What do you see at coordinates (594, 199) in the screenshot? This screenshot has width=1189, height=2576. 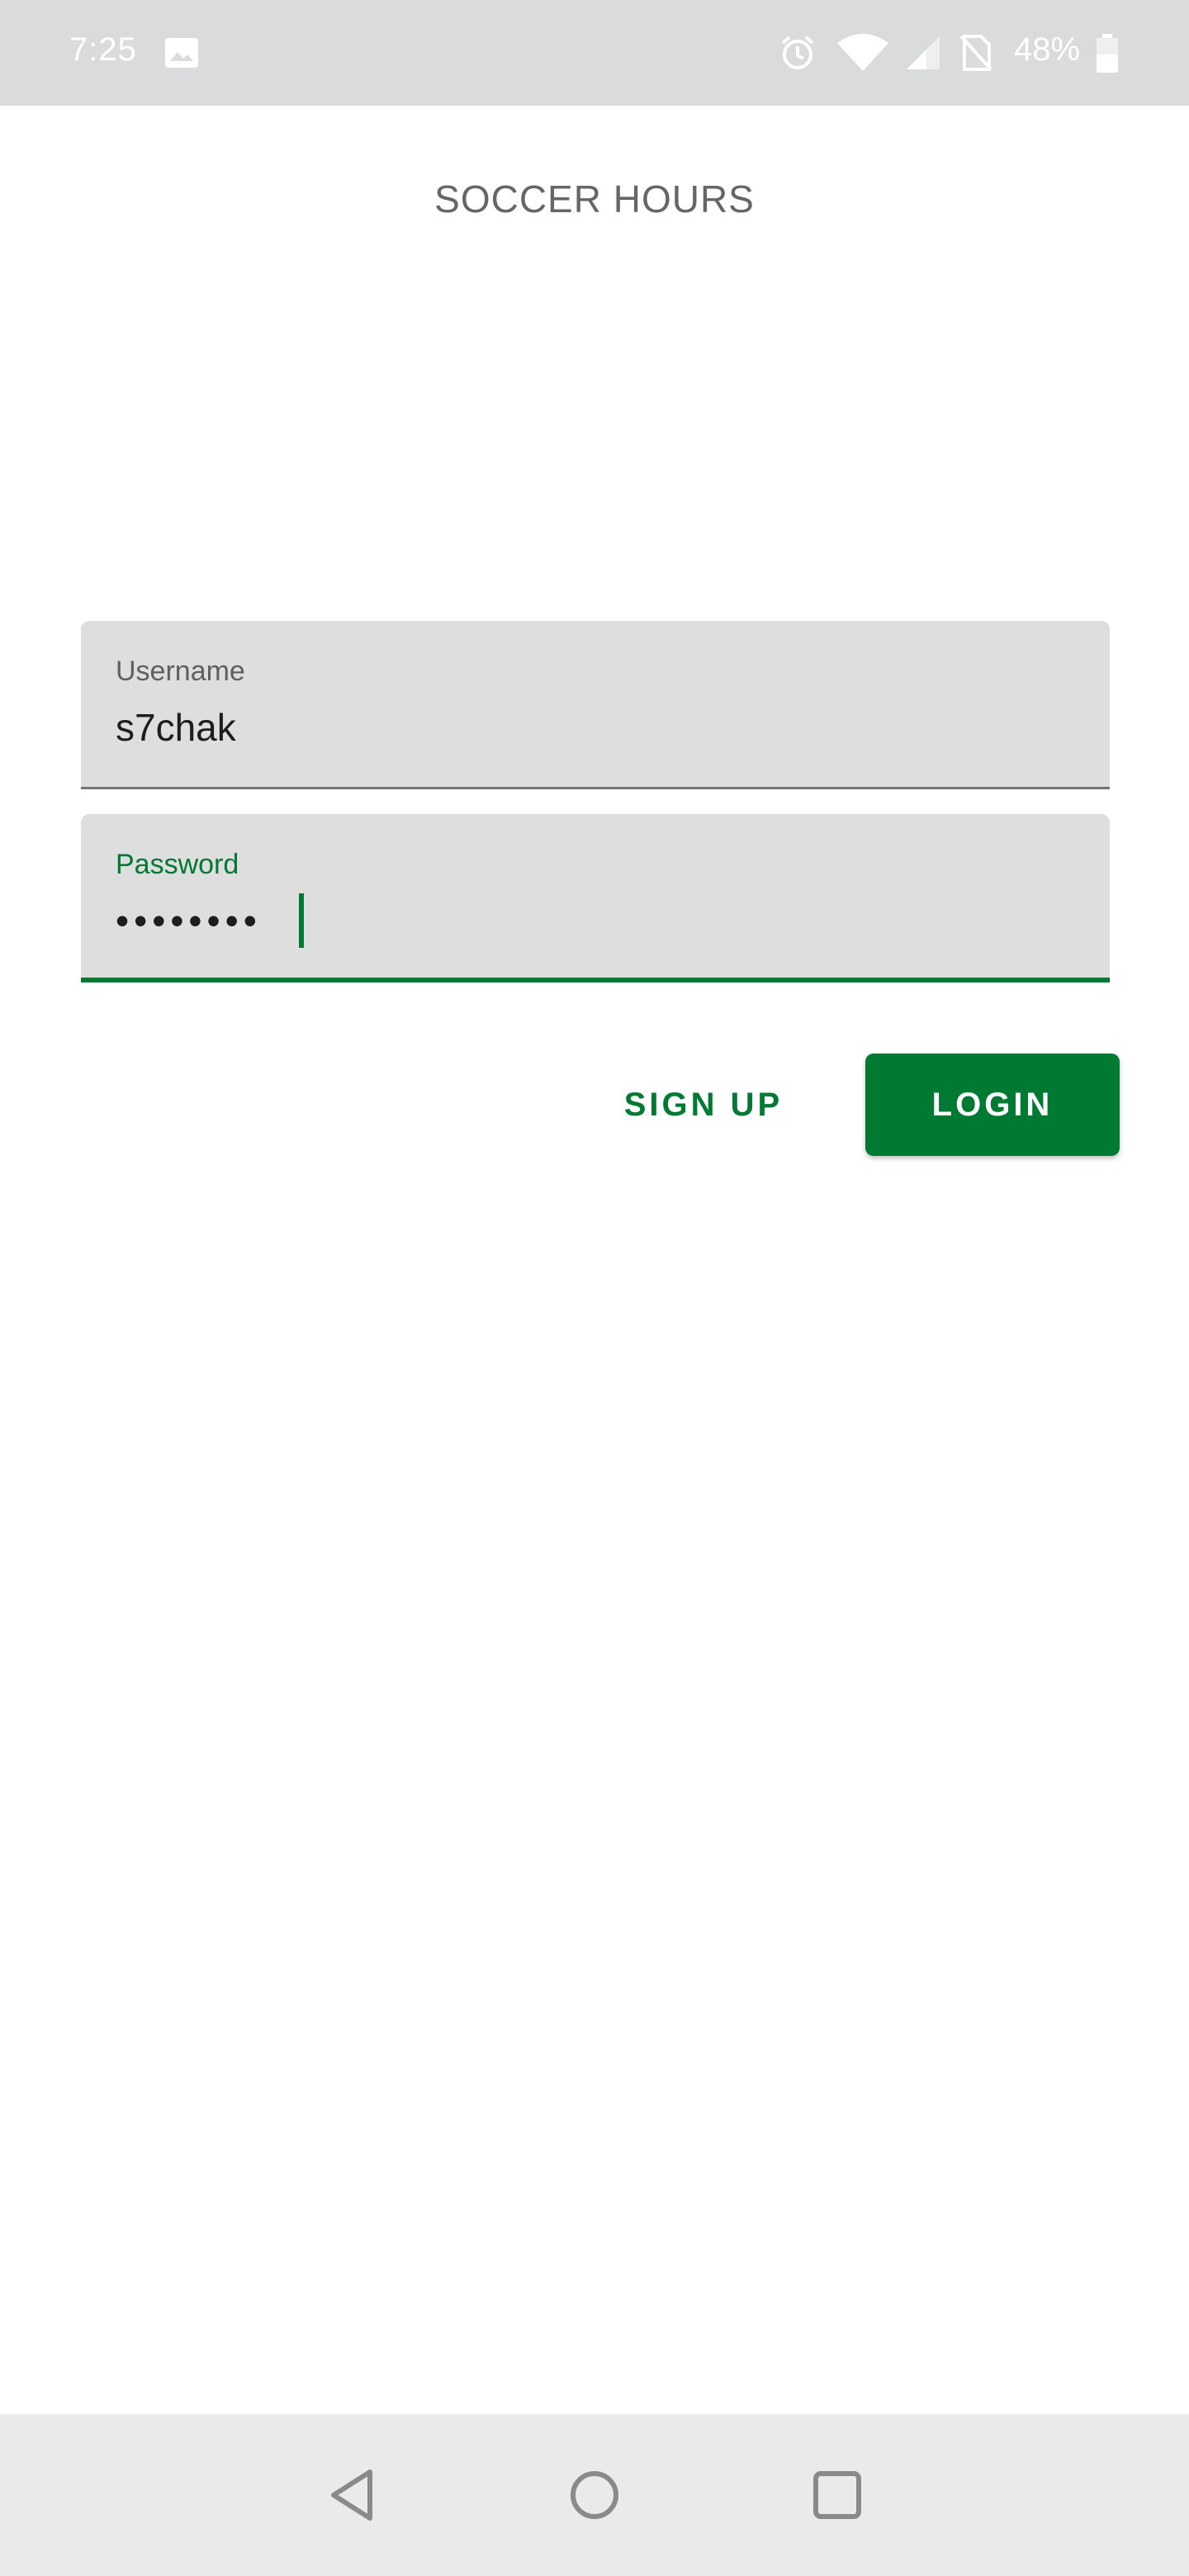 I see `app-title: SOCCER HOURS` at bounding box center [594, 199].